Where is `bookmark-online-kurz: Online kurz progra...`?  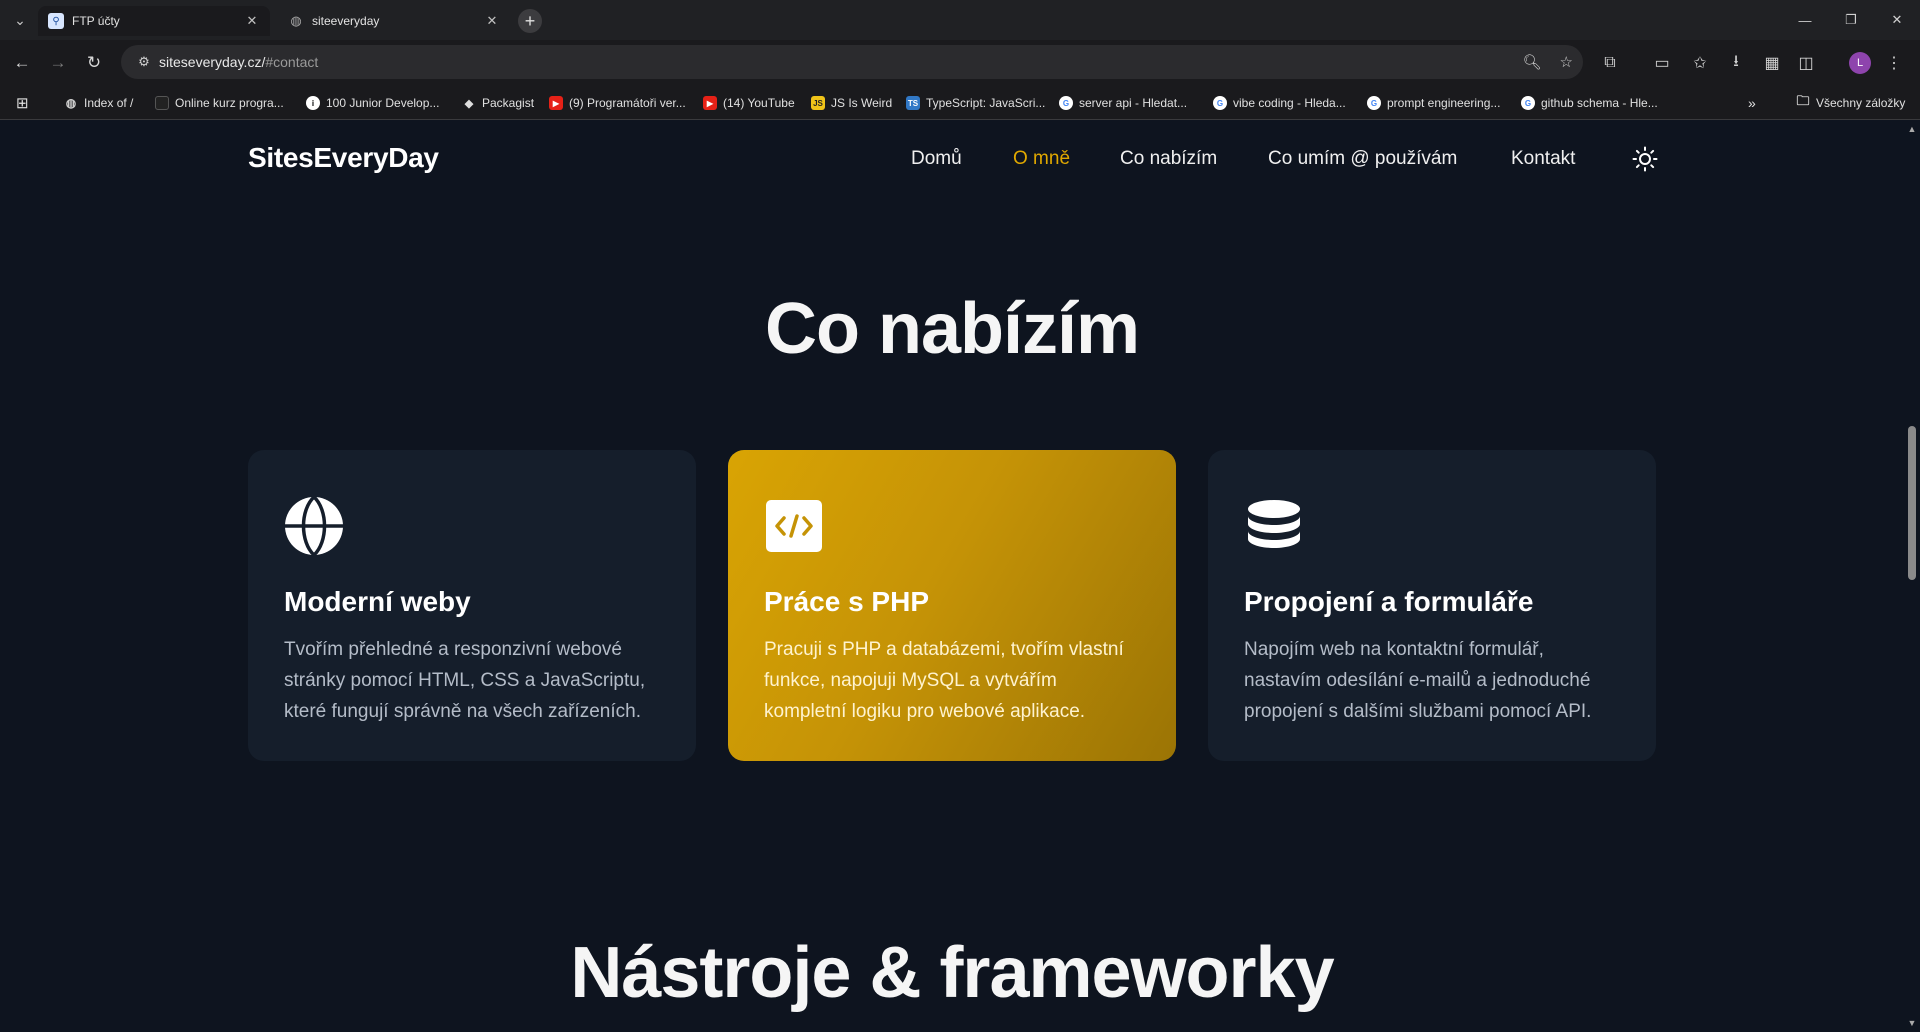
bookmark-online-kurz: Online kurz progra... is located at coordinates (219, 103).